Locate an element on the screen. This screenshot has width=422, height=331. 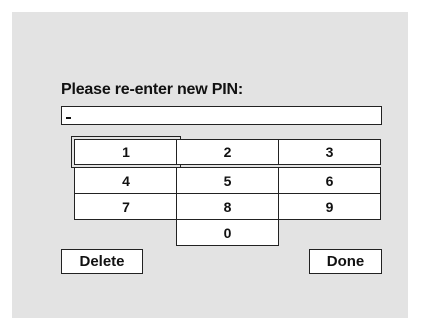
pin-cursor is located at coordinates (68, 118).